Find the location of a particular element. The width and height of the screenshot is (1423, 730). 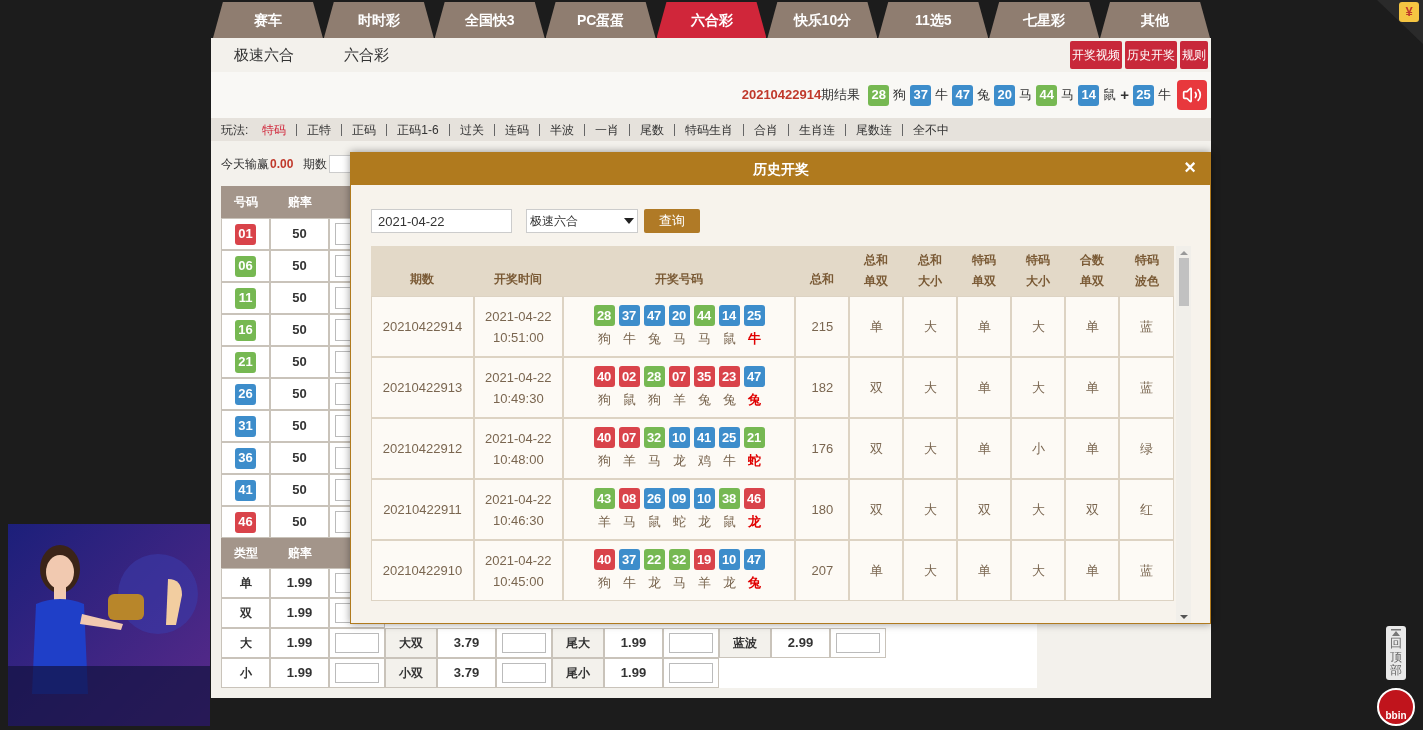

game-tab: 11选5 is located at coordinates (933, 20).